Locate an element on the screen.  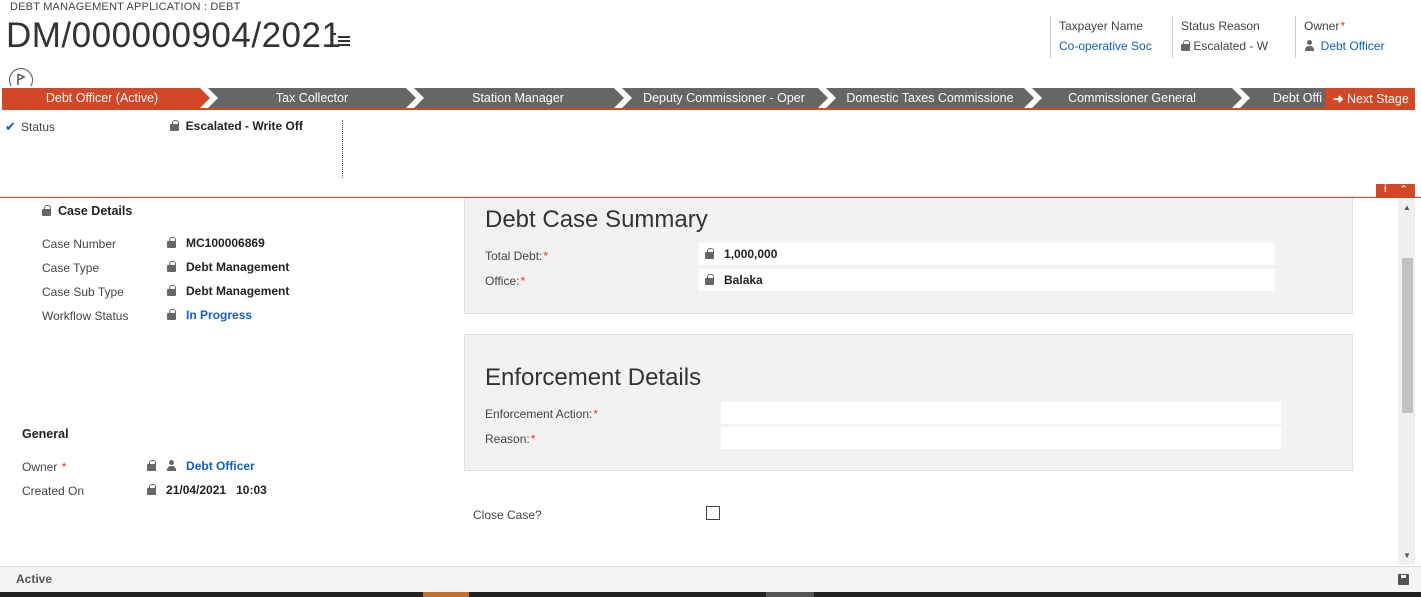
arrow-right-icon: ➜ is located at coordinates (1338, 99).